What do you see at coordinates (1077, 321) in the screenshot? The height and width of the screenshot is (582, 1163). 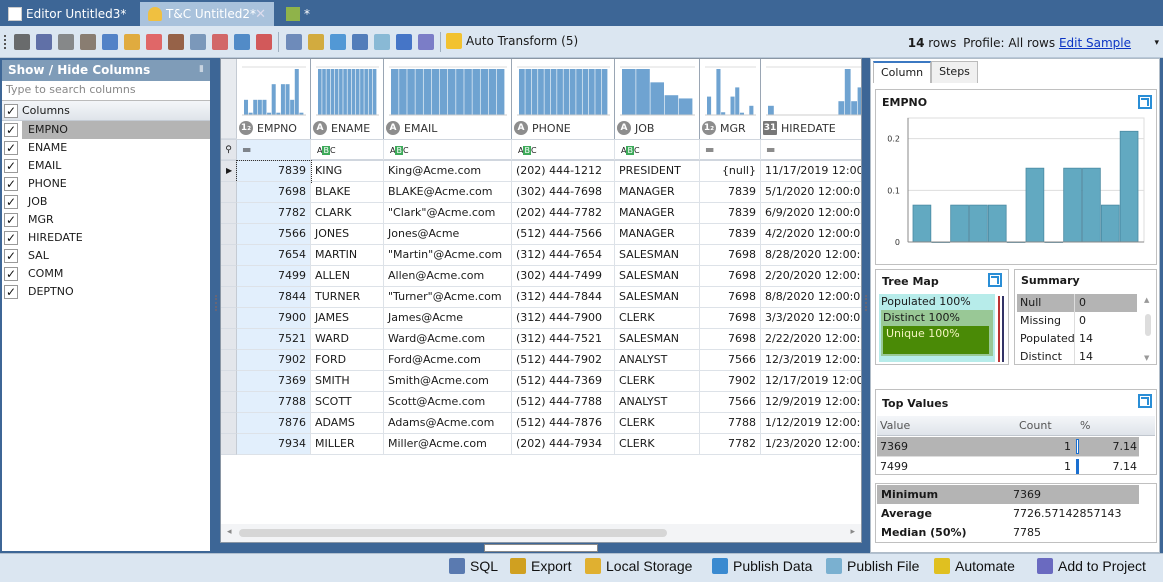 I see `summary-row-missing: Missing 0` at bounding box center [1077, 321].